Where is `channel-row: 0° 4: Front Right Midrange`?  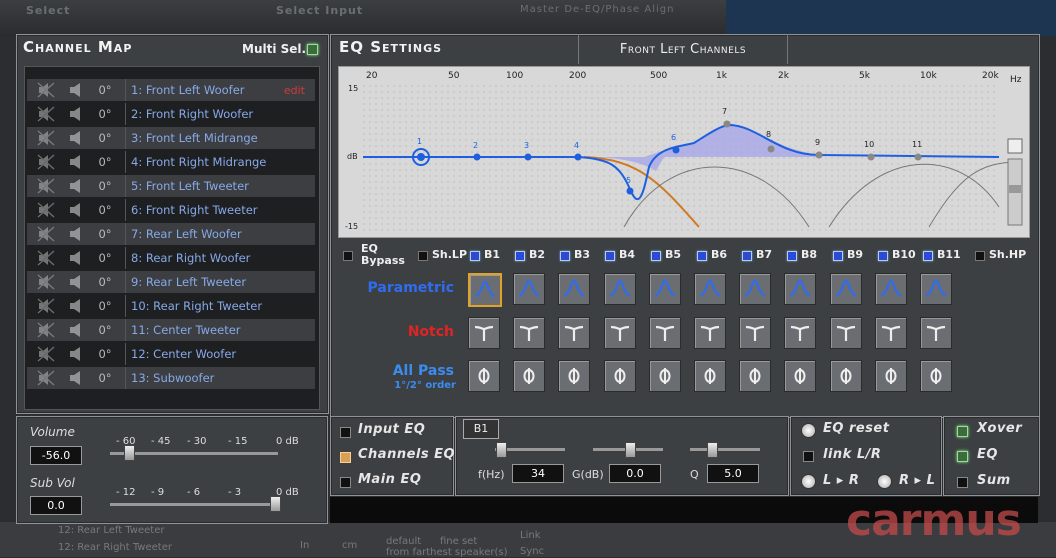 channel-row: 0° 4: Front Right Midrange is located at coordinates (171, 162).